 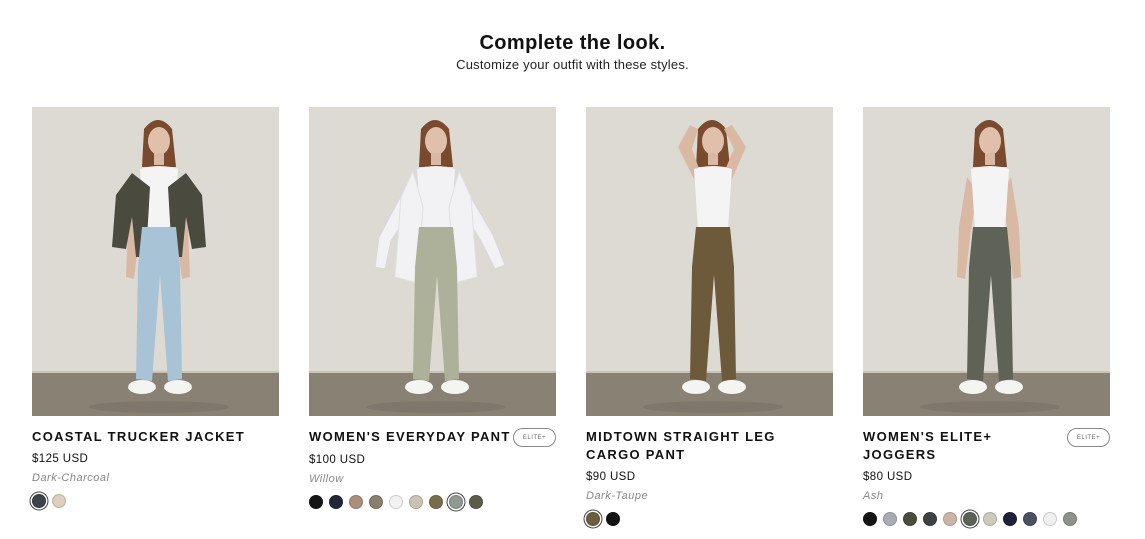 I want to click on product-name-row: COASTAL TRUCKER JACKET, so click(x=155, y=437).